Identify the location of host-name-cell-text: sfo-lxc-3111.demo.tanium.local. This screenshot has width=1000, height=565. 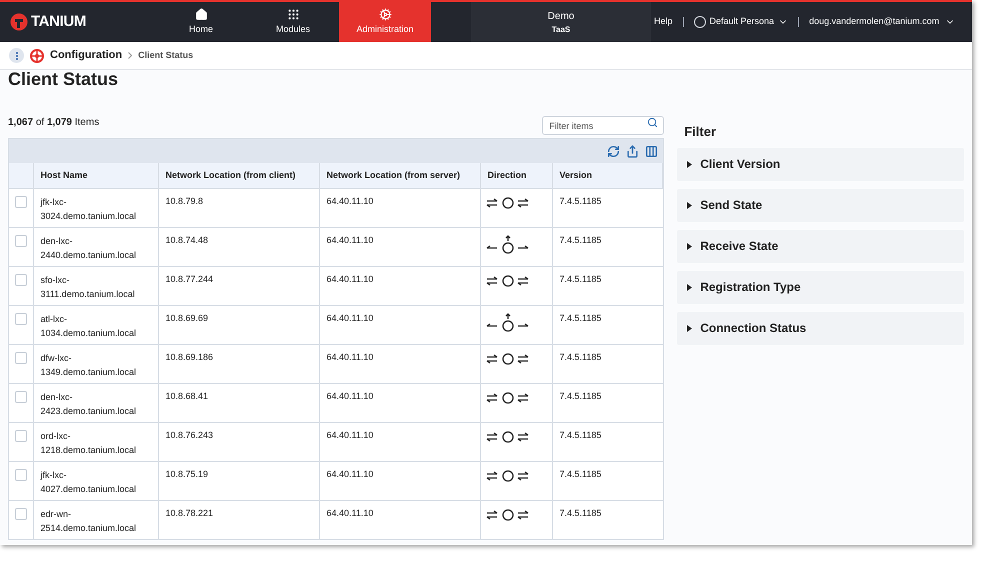
(88, 287).